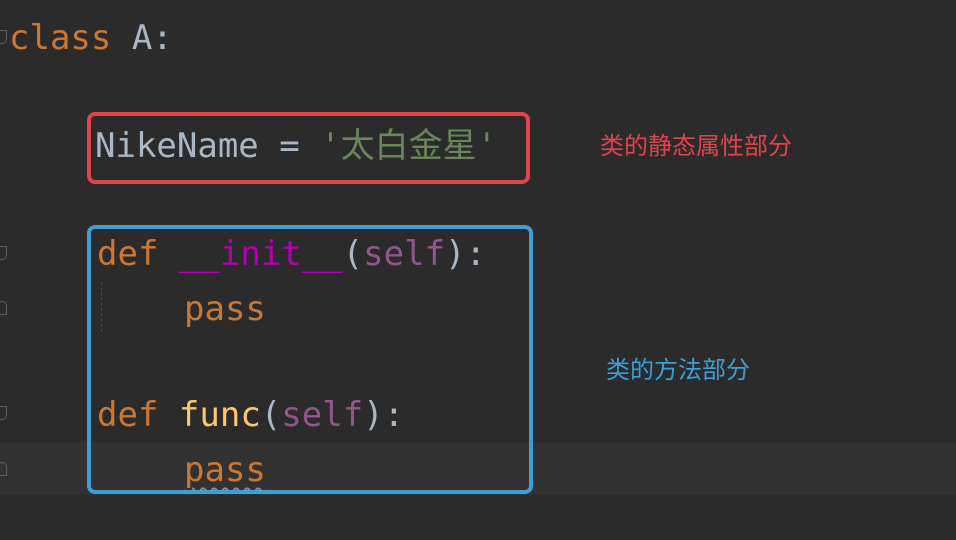 This screenshot has height=540, width=956. Describe the element at coordinates (142, 38) in the screenshot. I see `class-name: A:` at that location.